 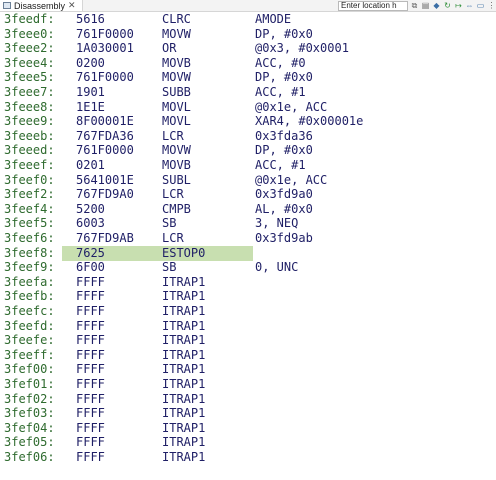 I want to click on opcode-cell: 1E1E, so click(x=90, y=106).